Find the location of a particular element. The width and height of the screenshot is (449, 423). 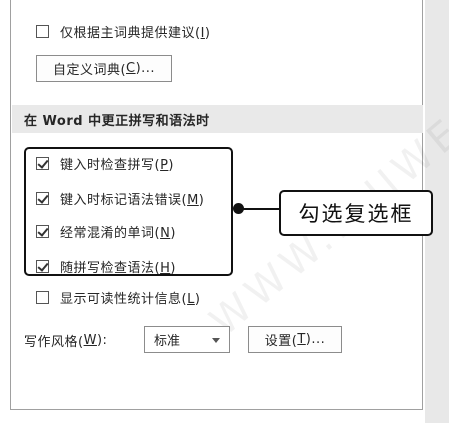

callout-connector is located at coordinates (259, 209).